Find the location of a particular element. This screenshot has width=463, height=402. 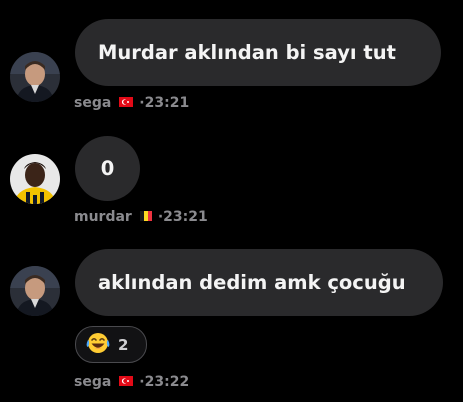

murdar-avatar-image is located at coordinates (35, 179).